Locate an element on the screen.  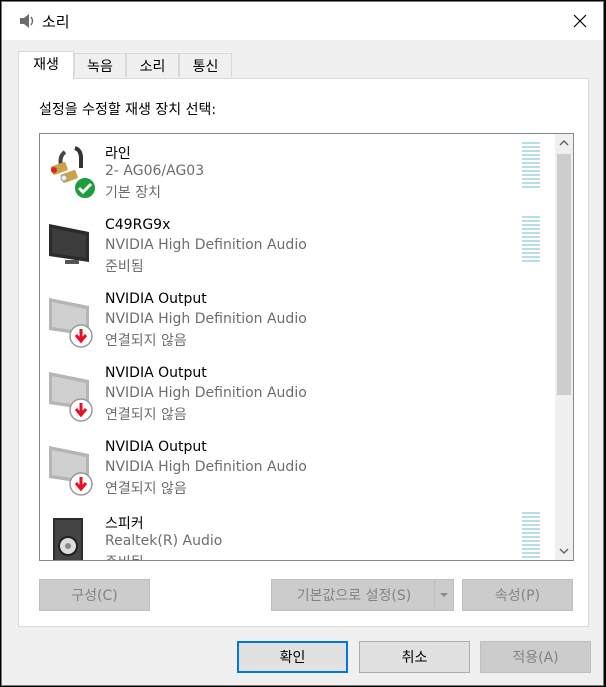
speaker-icon is located at coordinates (27, 21).